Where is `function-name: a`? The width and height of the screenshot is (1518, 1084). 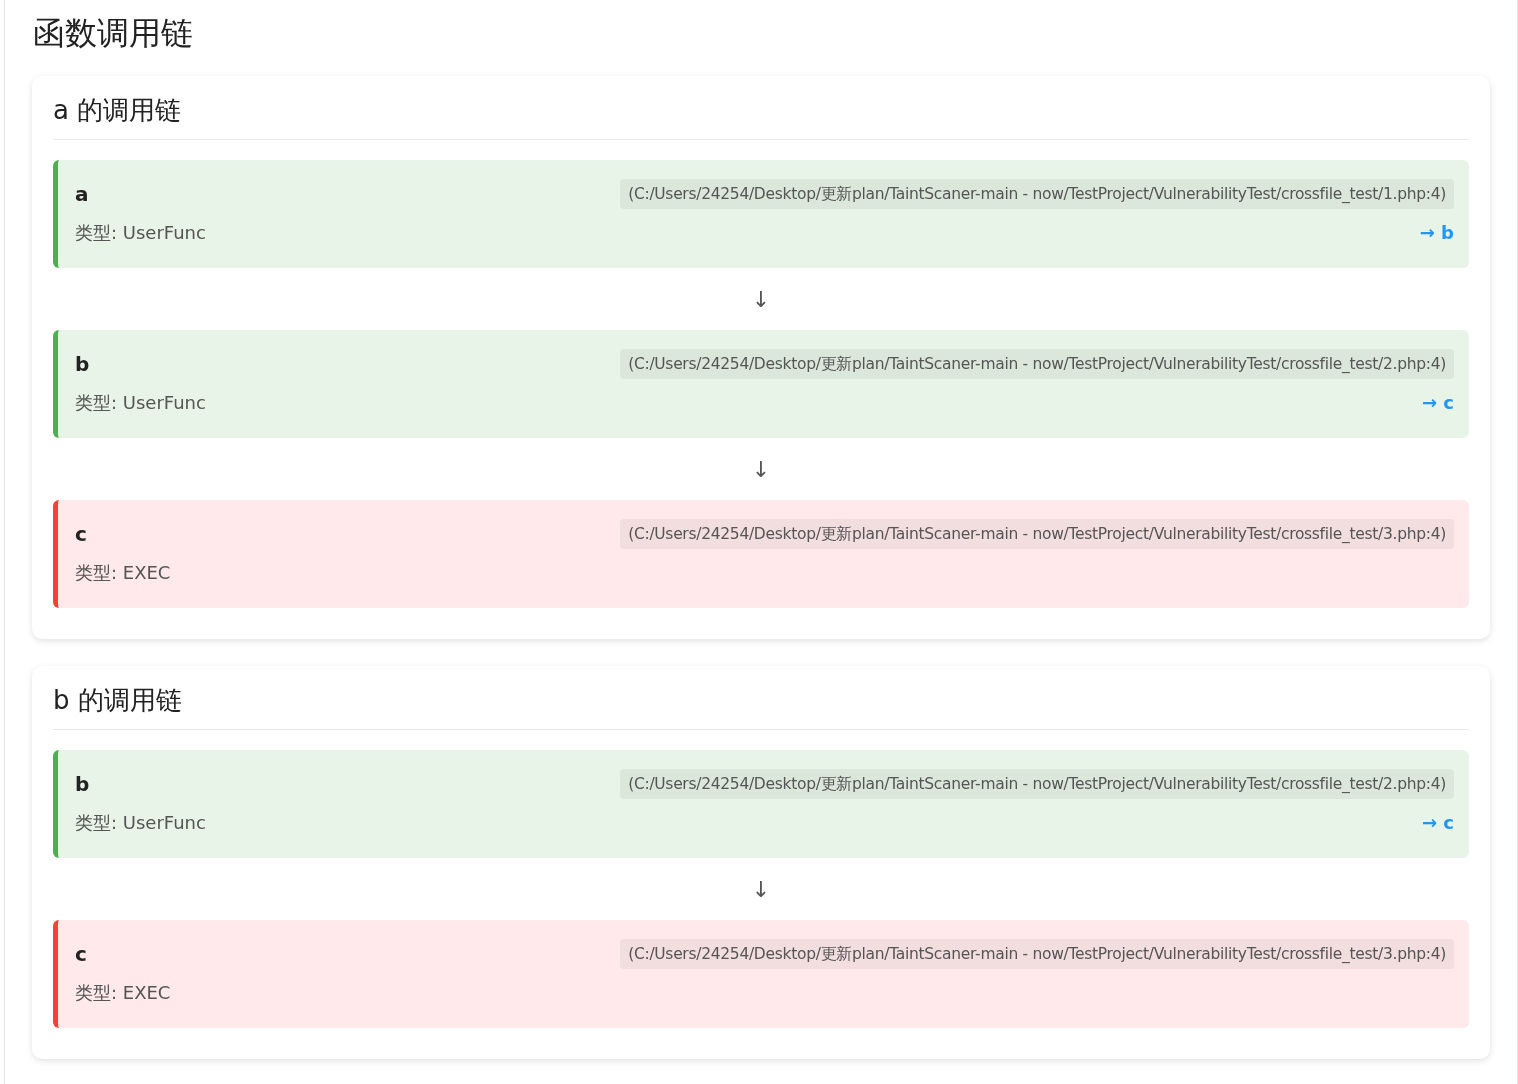 function-name: a is located at coordinates (82, 194).